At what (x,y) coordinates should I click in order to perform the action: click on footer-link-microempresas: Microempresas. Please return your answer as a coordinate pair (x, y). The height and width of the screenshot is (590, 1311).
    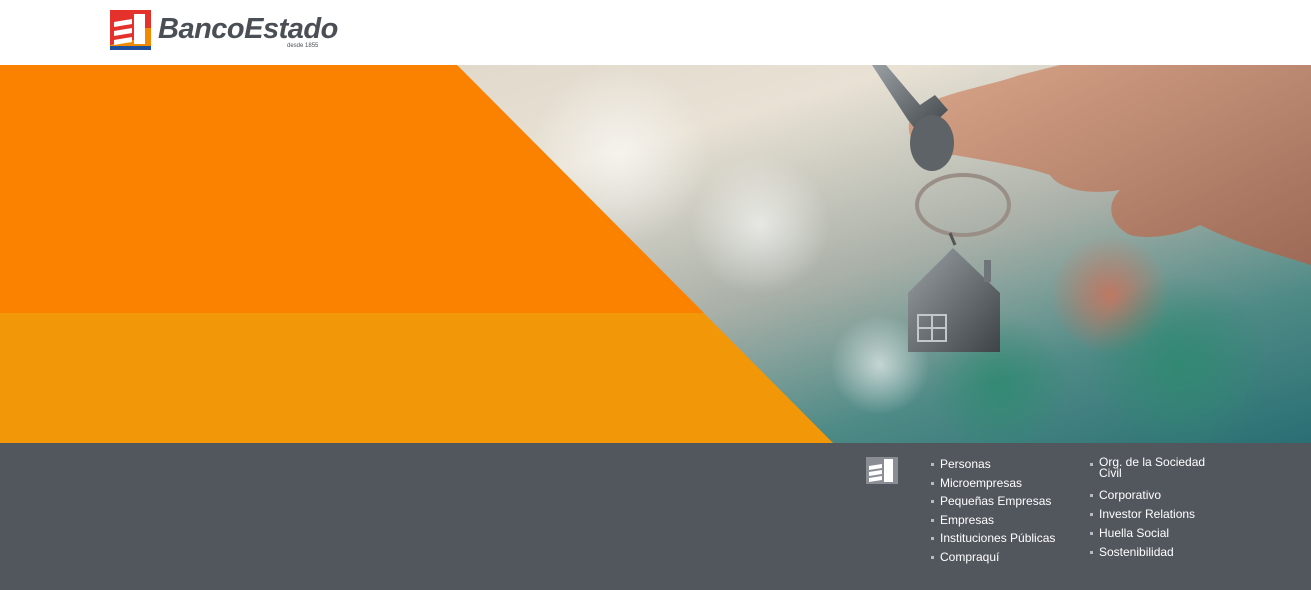
    Looking at the image, I should click on (993, 483).